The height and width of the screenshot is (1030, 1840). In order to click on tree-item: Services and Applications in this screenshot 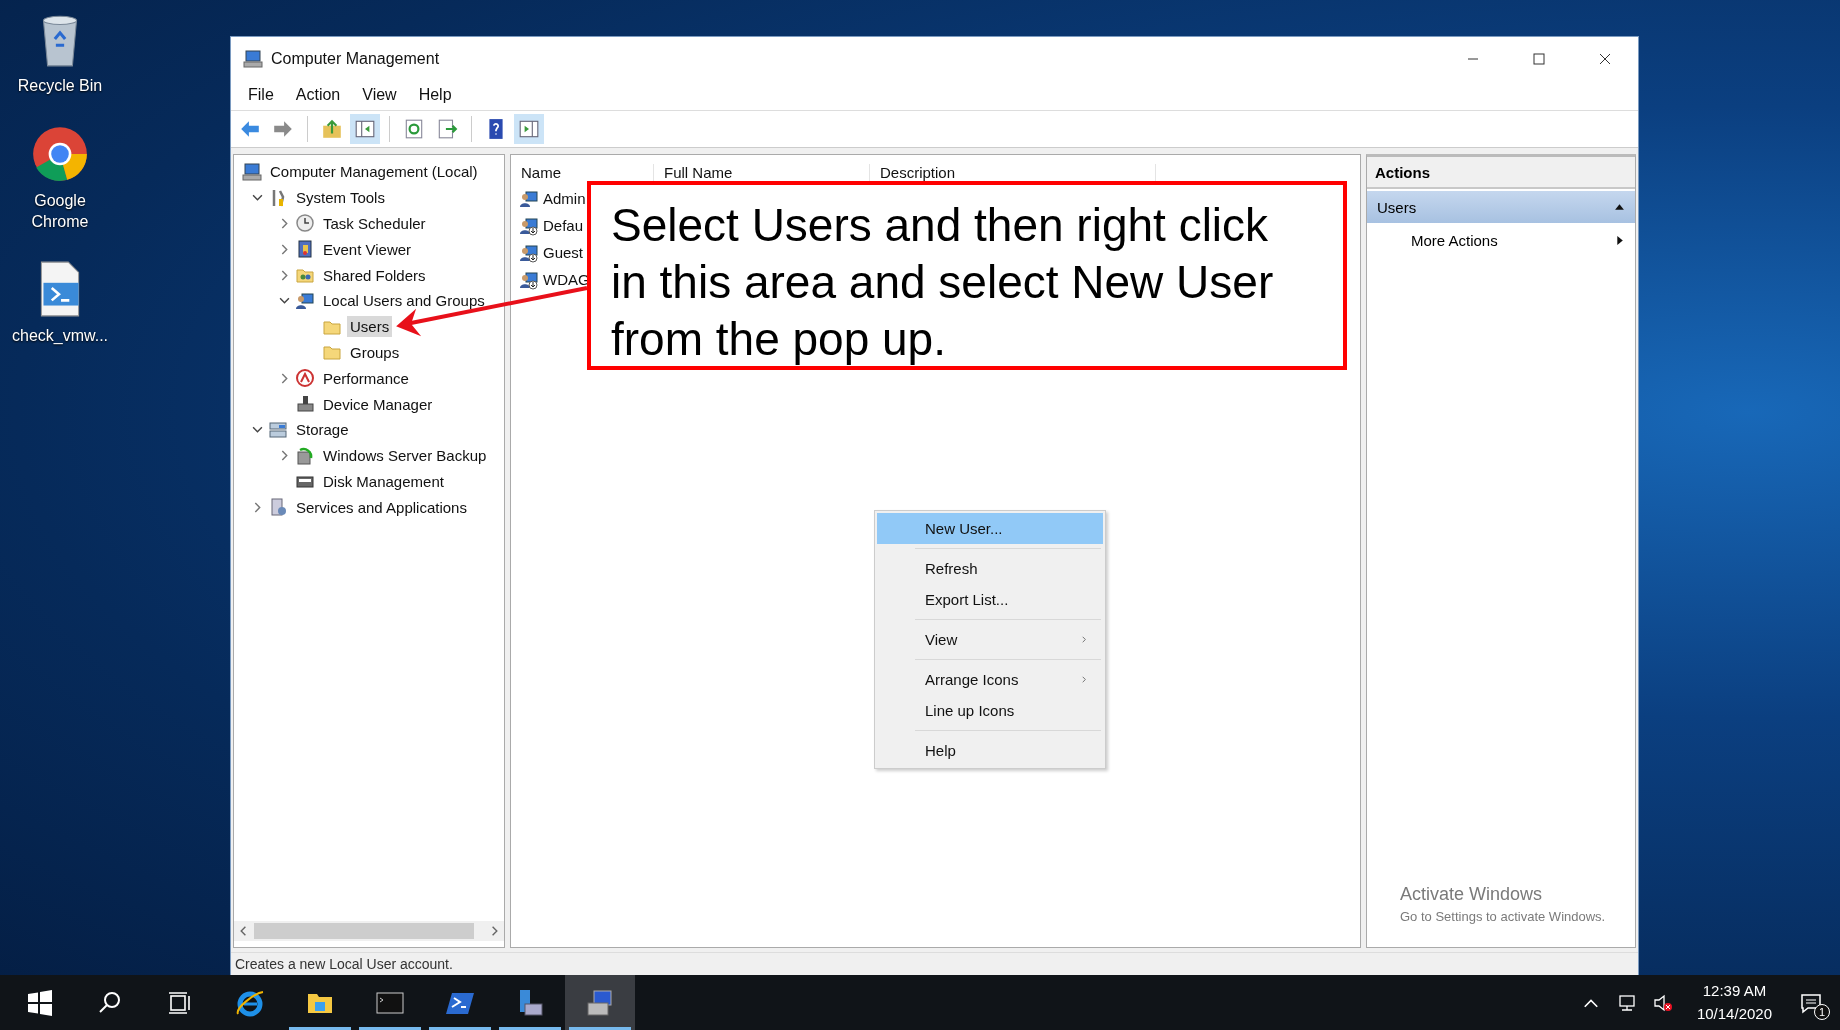, I will do `click(381, 507)`.